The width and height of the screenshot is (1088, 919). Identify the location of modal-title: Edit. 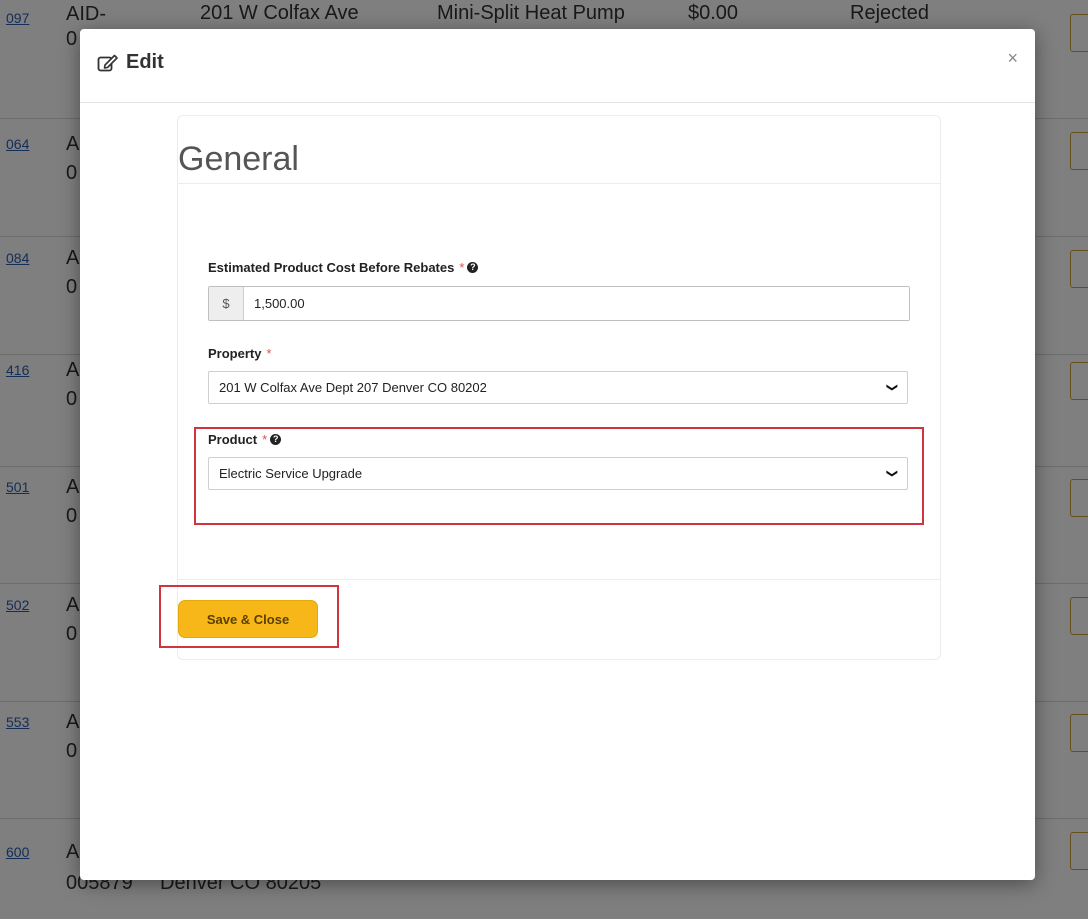
(130, 62).